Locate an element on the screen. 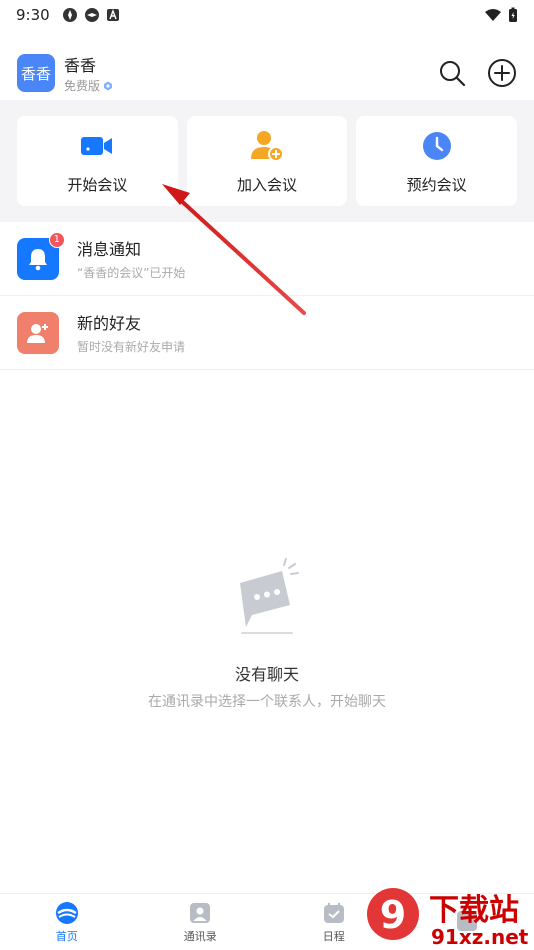 Image resolution: width=534 pixels, height=950 pixels. empty-title: 没有聊天 is located at coordinates (266, 674).